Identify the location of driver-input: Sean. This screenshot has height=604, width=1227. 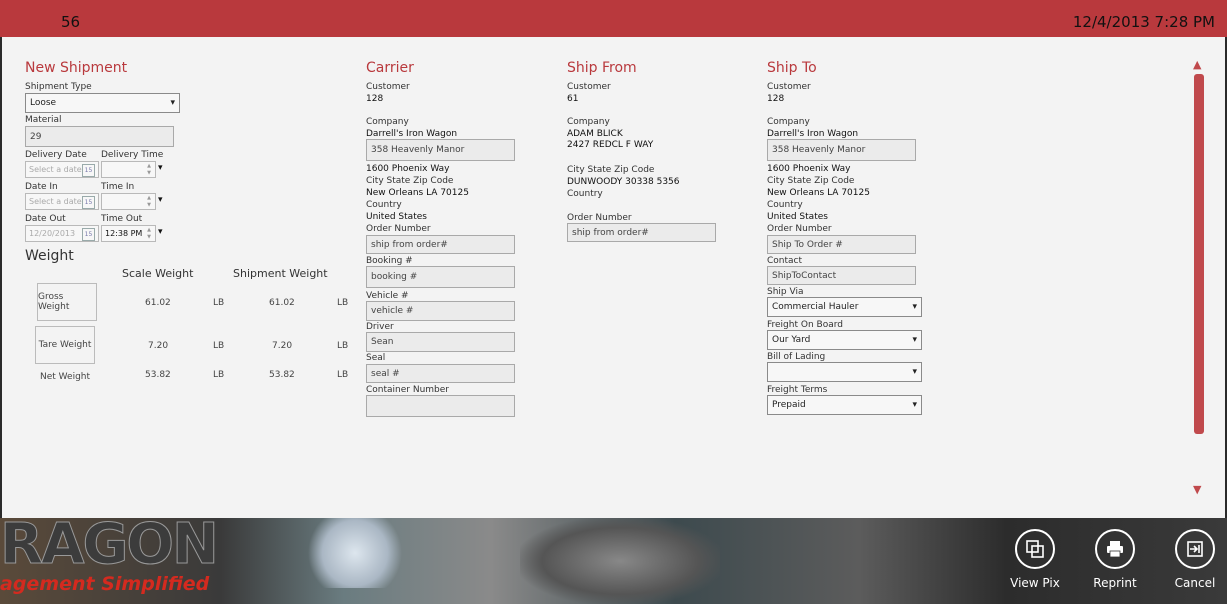
(440, 342).